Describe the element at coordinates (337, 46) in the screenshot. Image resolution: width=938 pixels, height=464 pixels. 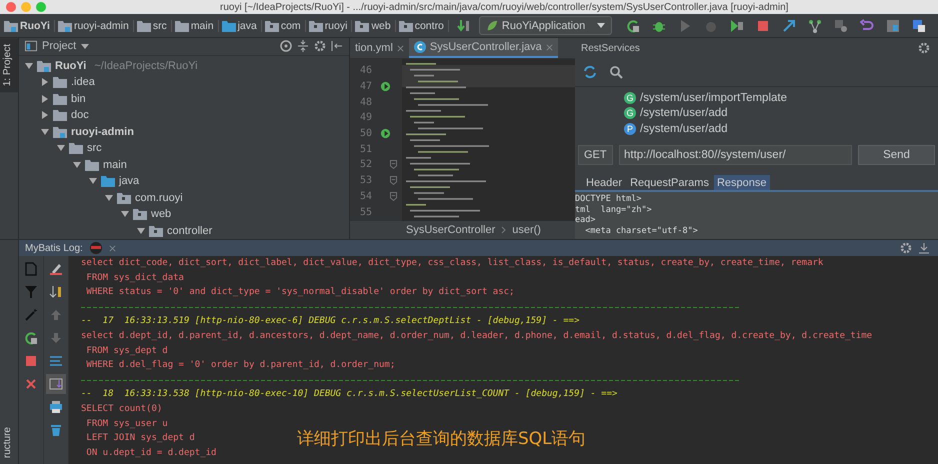
I see `hide-panel-icon` at that location.